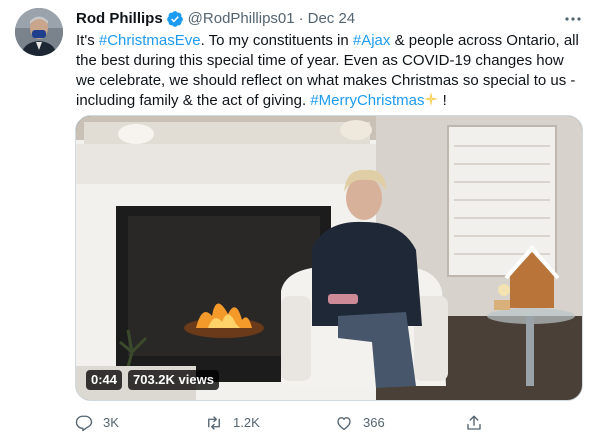  What do you see at coordinates (39, 32) in the screenshot?
I see `avatar` at bounding box center [39, 32].